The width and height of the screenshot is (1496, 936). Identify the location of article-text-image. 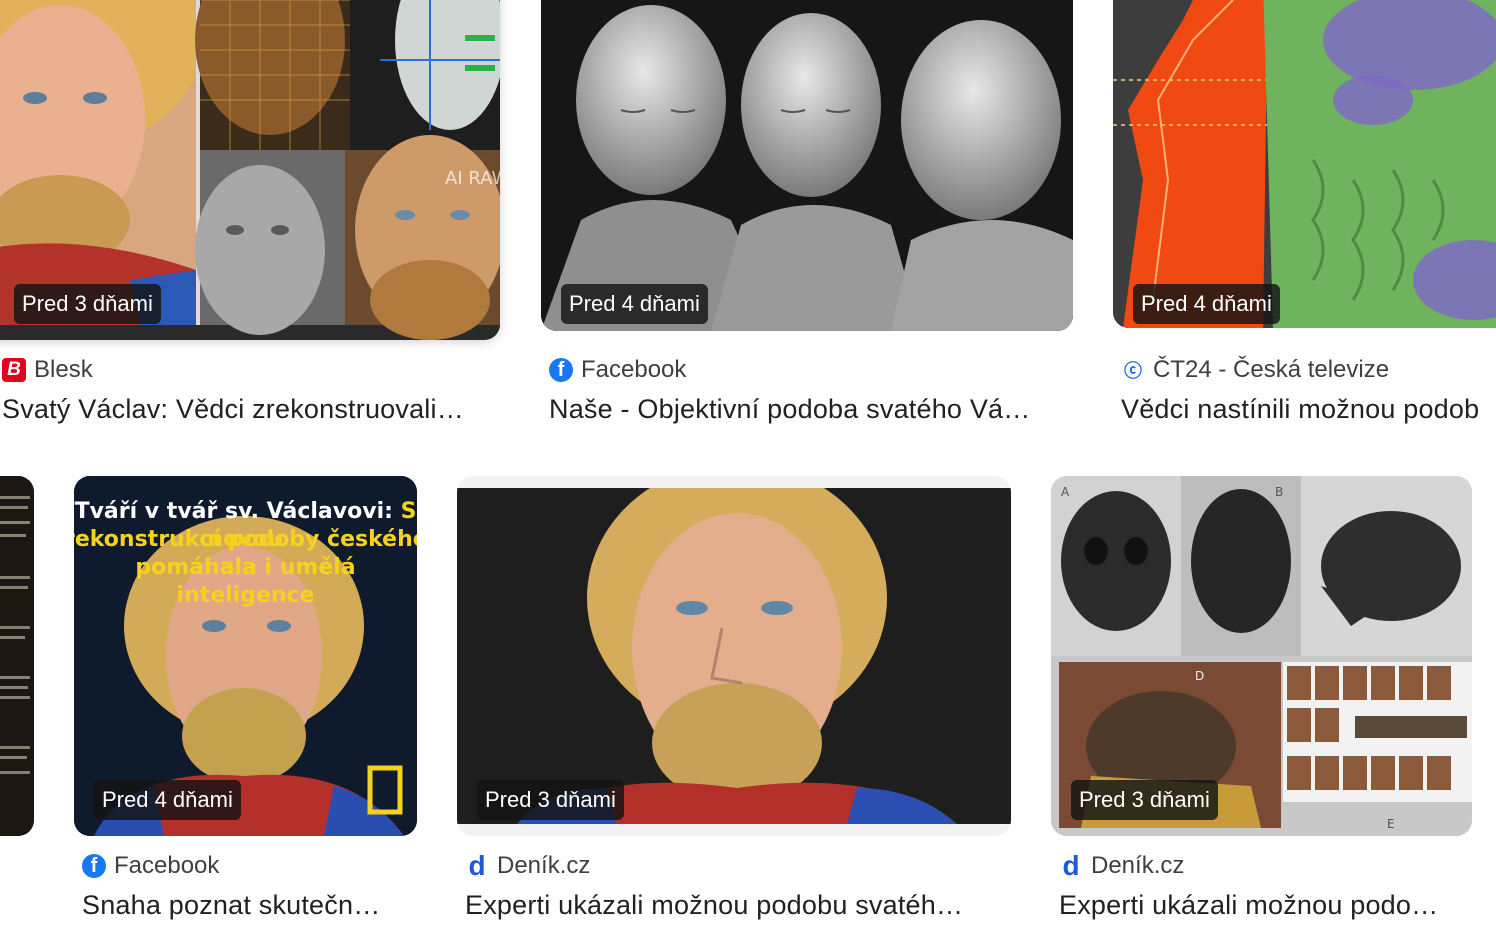
(17, 656).